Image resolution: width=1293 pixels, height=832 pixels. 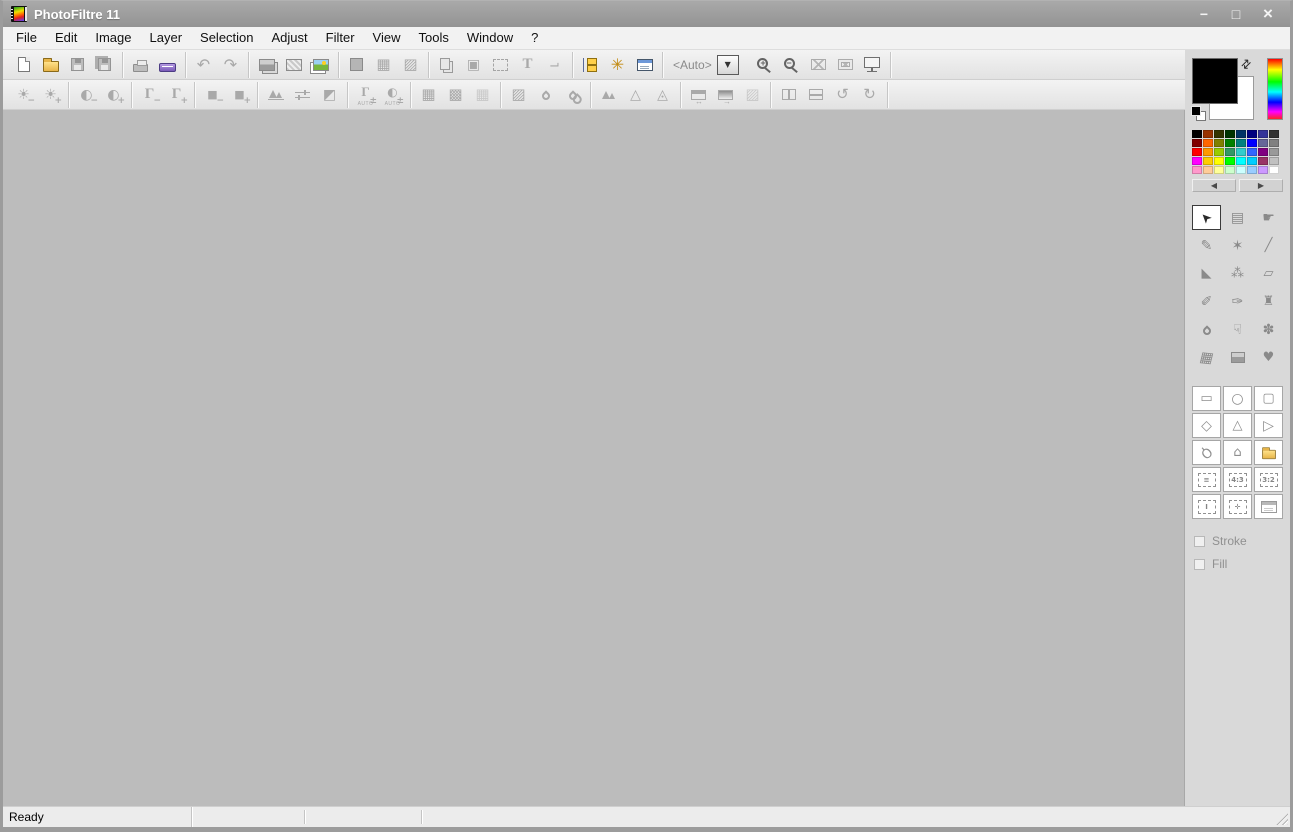 I want to click on color-gradient-bar, so click(x=1275, y=89).